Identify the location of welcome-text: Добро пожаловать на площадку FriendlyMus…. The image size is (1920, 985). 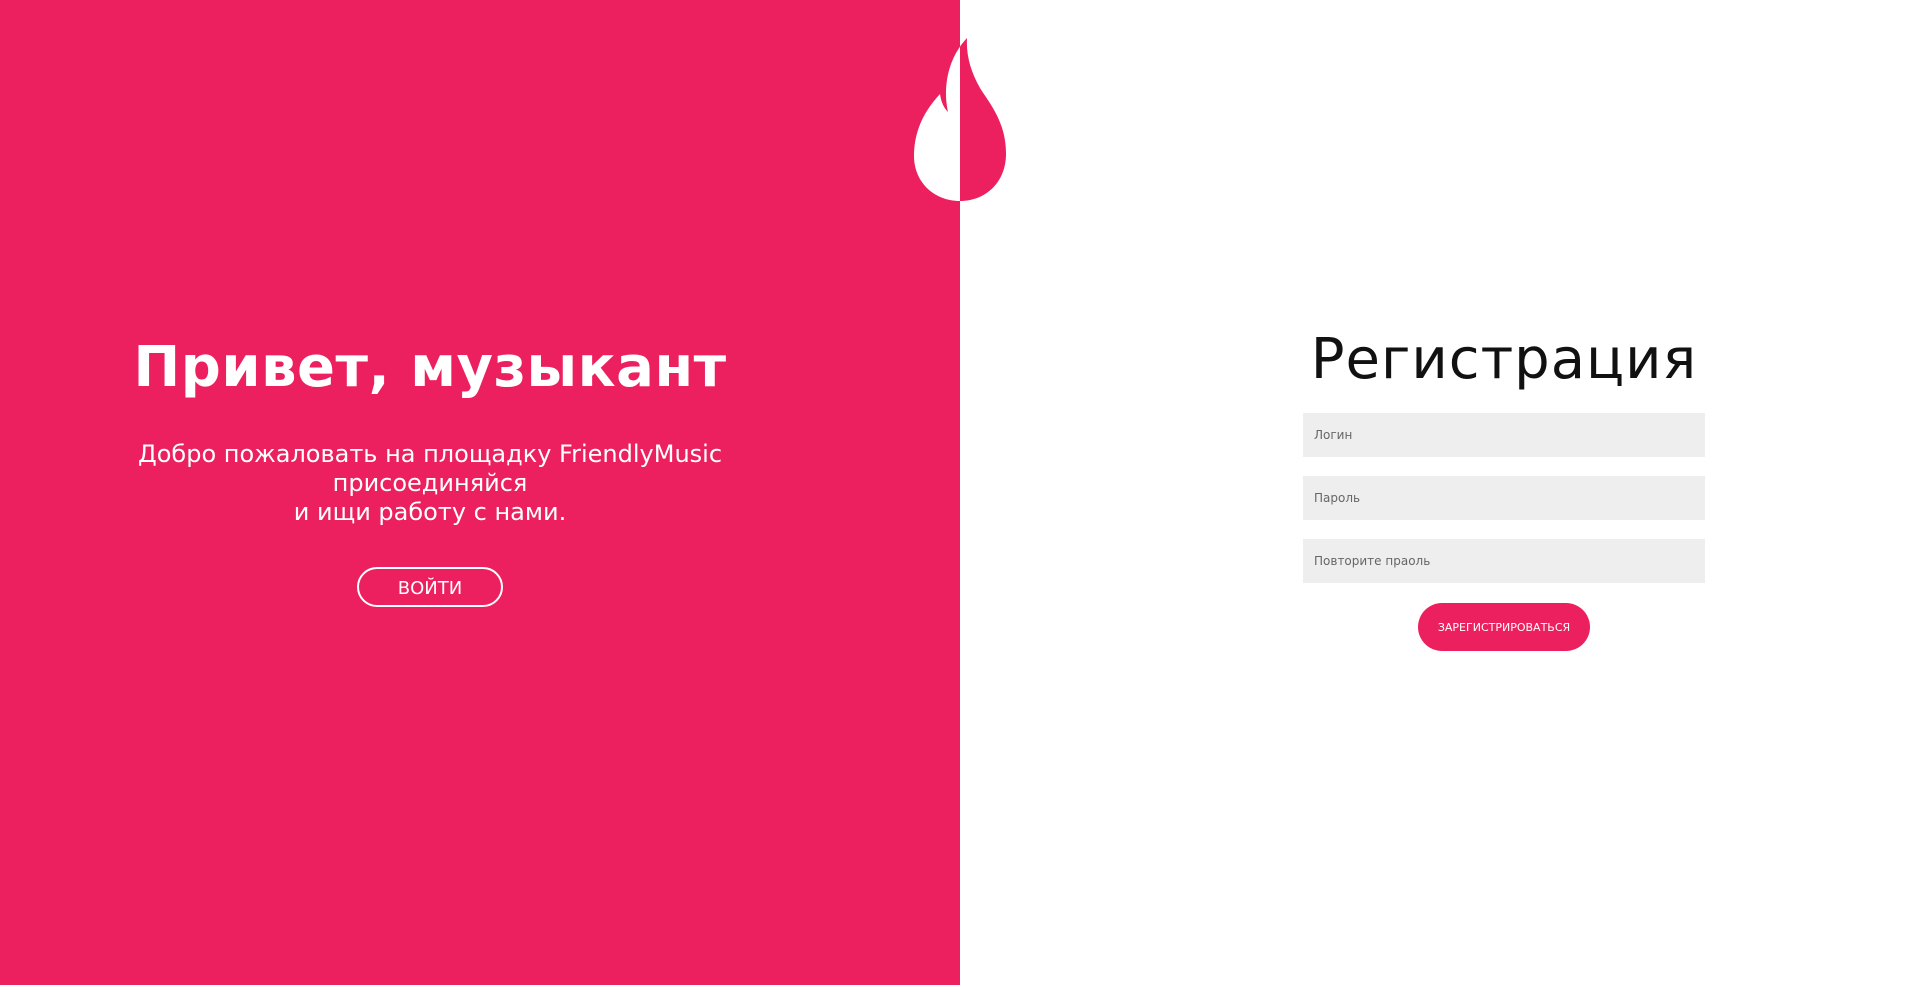
(430, 483).